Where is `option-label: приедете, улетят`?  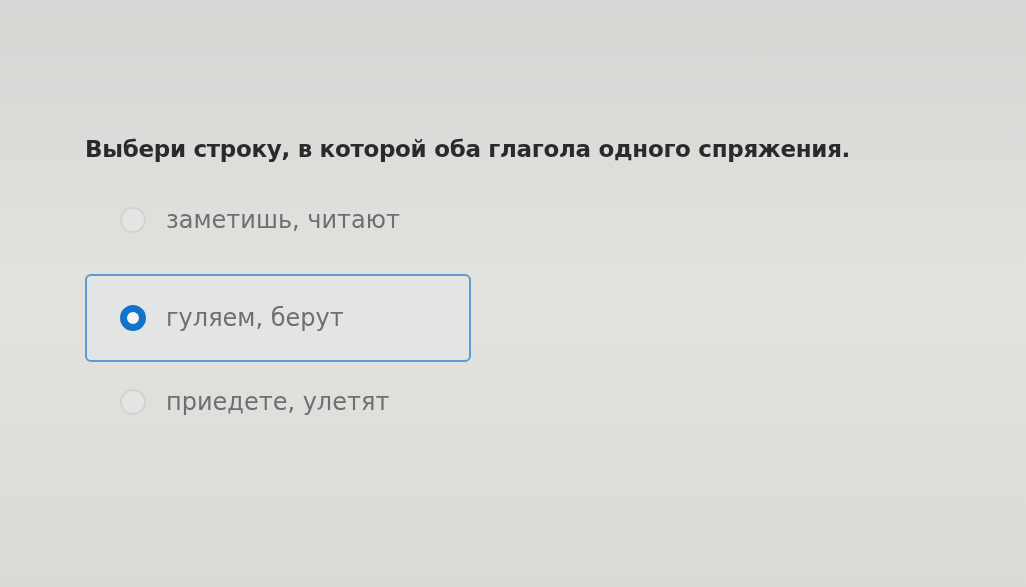
option-label: приедете, улетят is located at coordinates (278, 402).